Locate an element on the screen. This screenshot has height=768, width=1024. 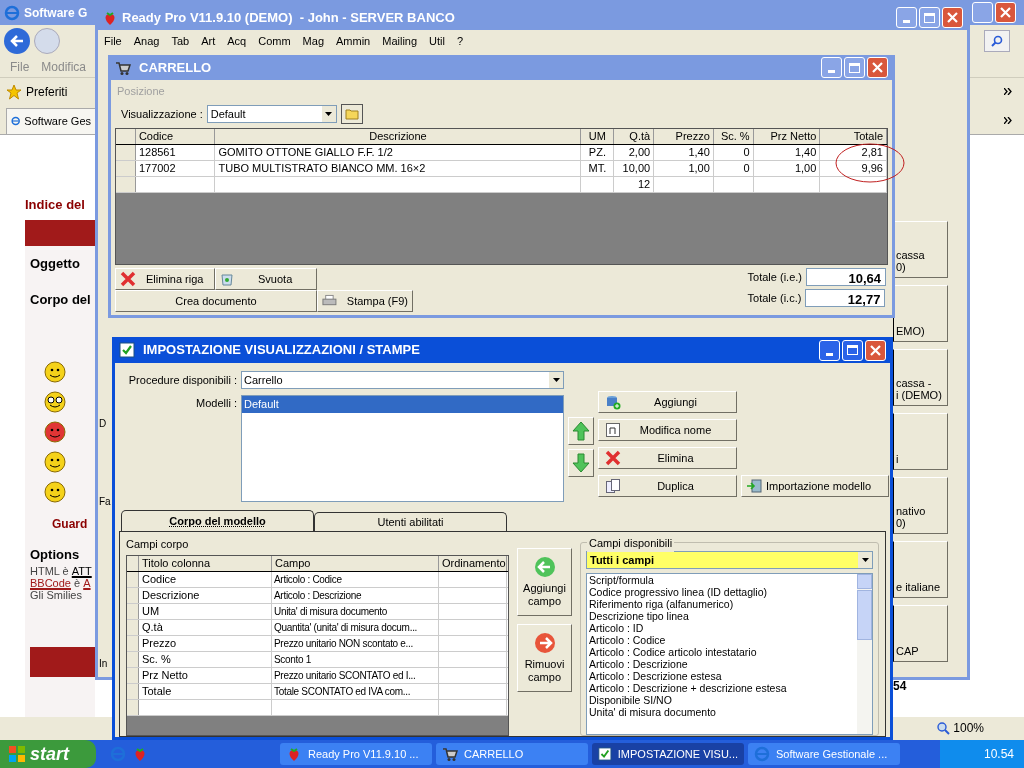
menu-item: Acq is located at coordinates (237, 41).